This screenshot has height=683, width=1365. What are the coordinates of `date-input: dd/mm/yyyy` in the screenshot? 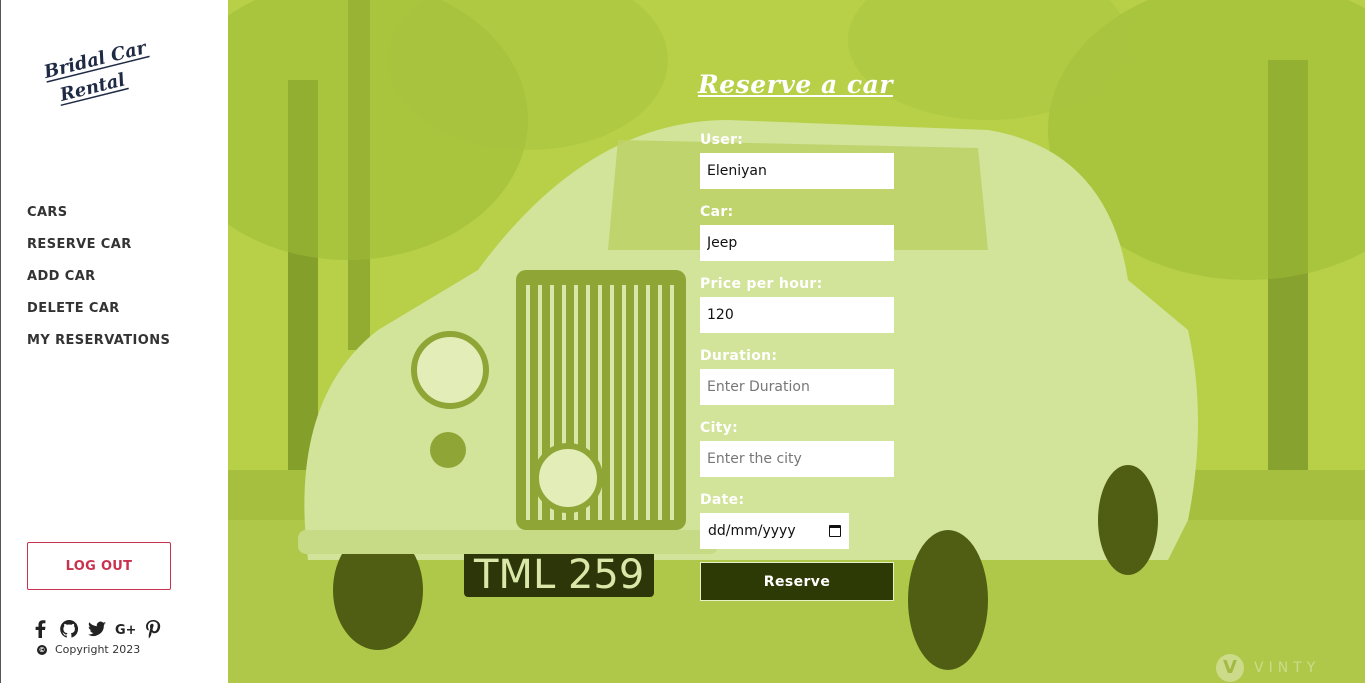 It's located at (774, 531).